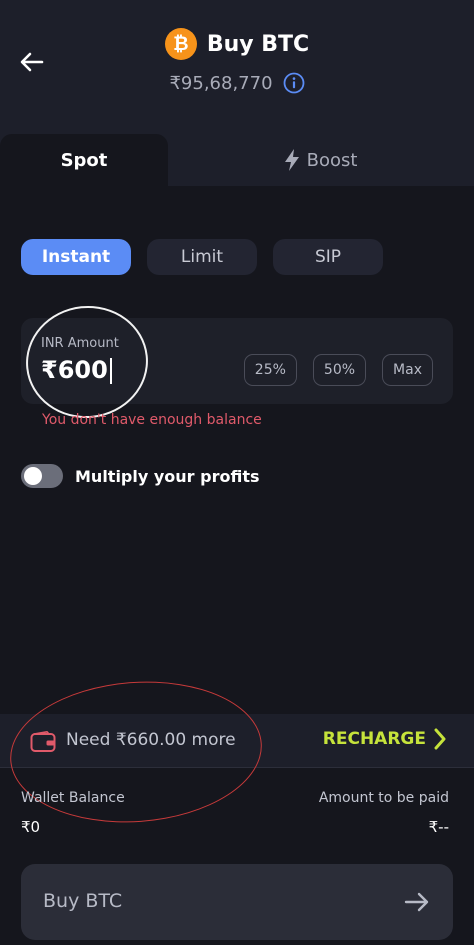 This screenshot has height=945, width=474. I want to click on wallet-balance-label: Wallet Balance, so click(73, 798).